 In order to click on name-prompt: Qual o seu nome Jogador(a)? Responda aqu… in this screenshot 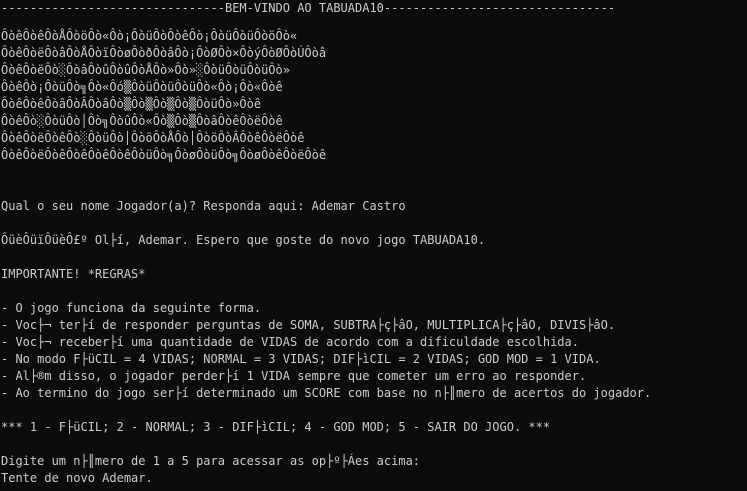, I will do `click(203, 206)`.